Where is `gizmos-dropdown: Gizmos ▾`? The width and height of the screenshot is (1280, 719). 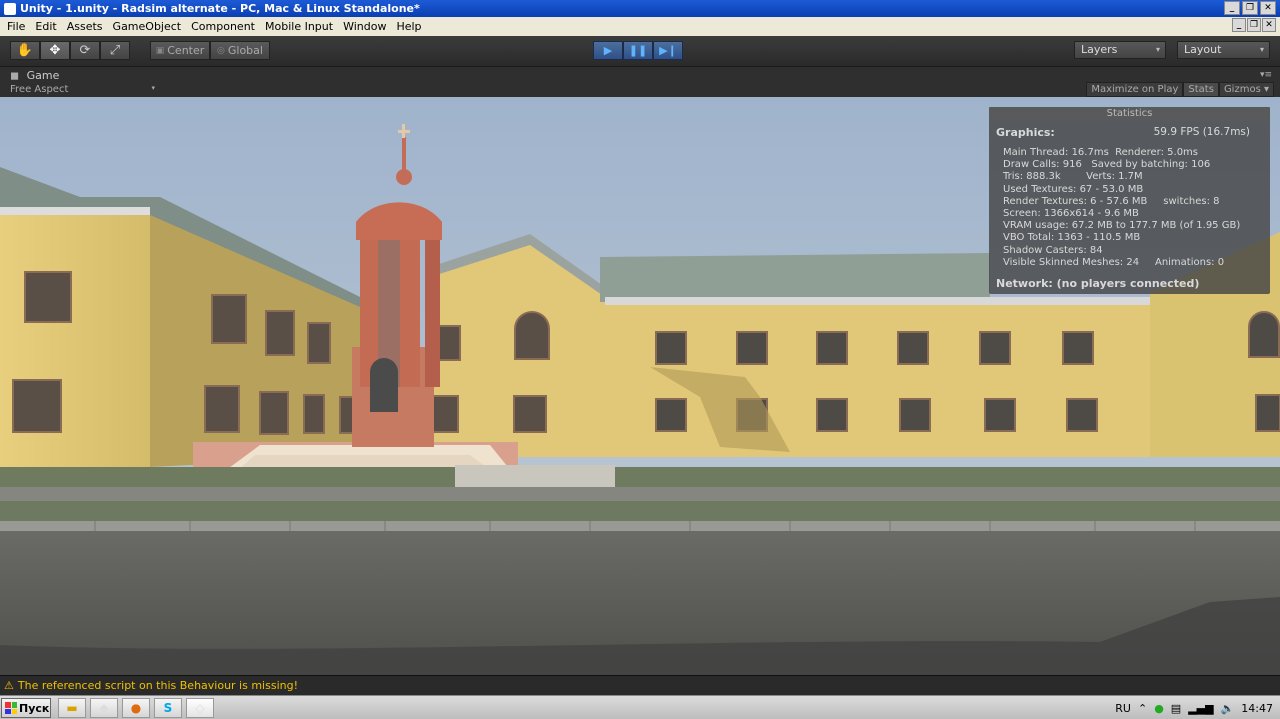
gizmos-dropdown: Gizmos ▾ is located at coordinates (1246, 89).